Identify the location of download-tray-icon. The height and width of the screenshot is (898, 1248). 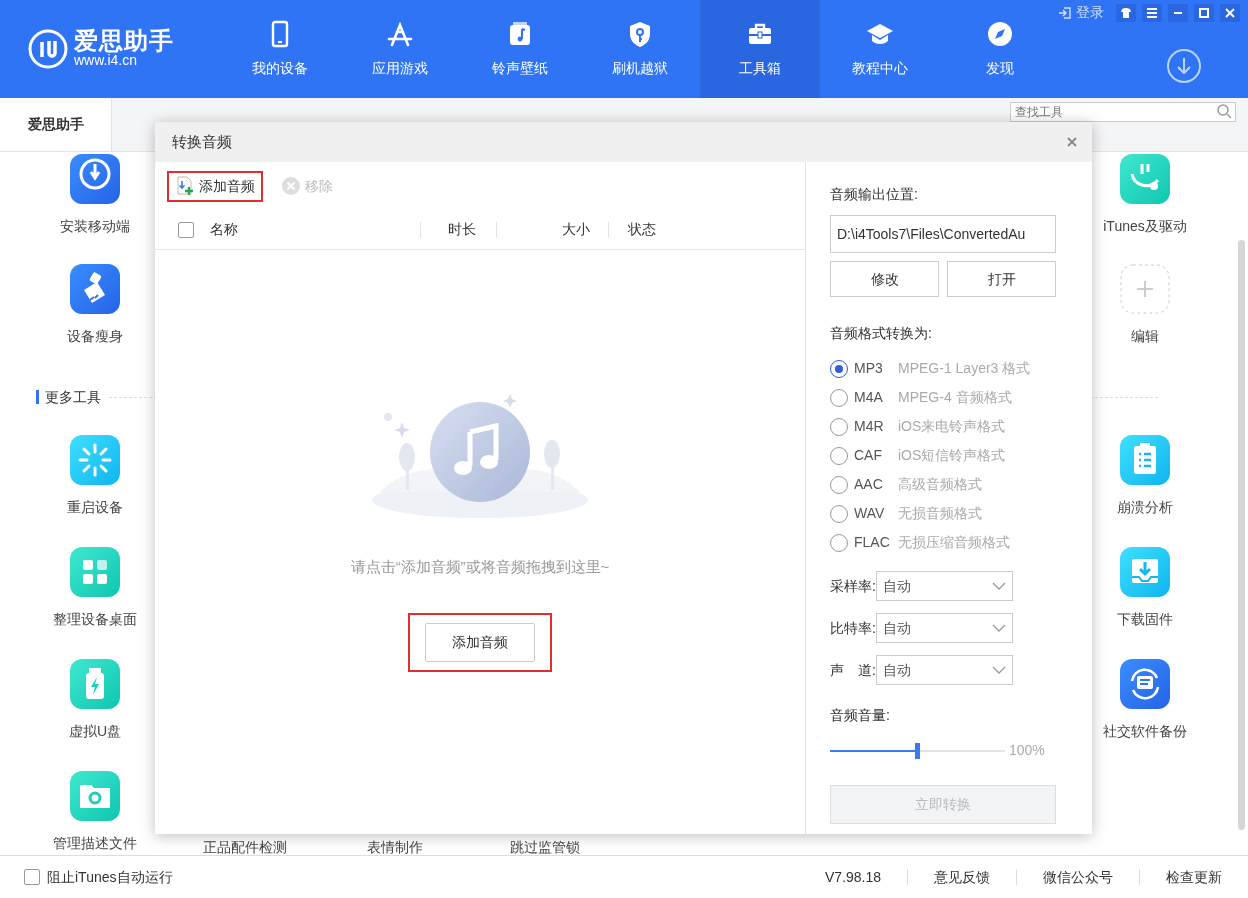
(1145, 572).